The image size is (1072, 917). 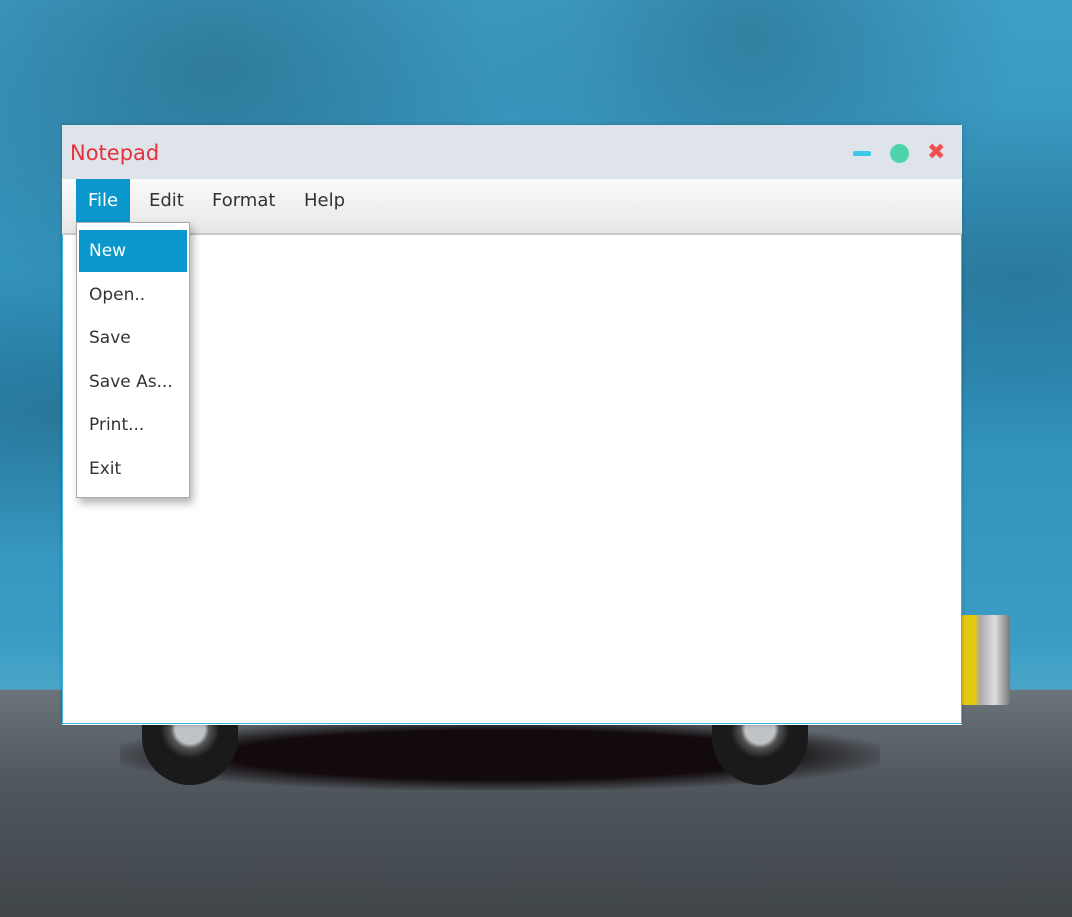 I want to click on menu-edit: Edit, so click(x=166, y=200).